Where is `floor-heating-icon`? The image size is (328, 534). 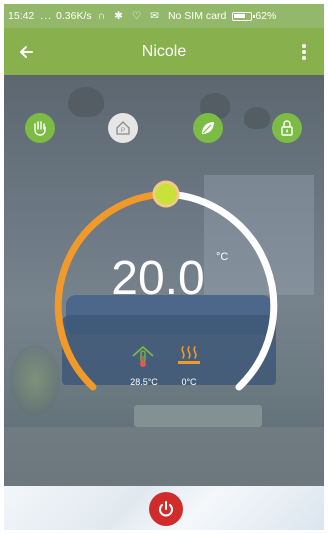 floor-heating-icon is located at coordinates (189, 355).